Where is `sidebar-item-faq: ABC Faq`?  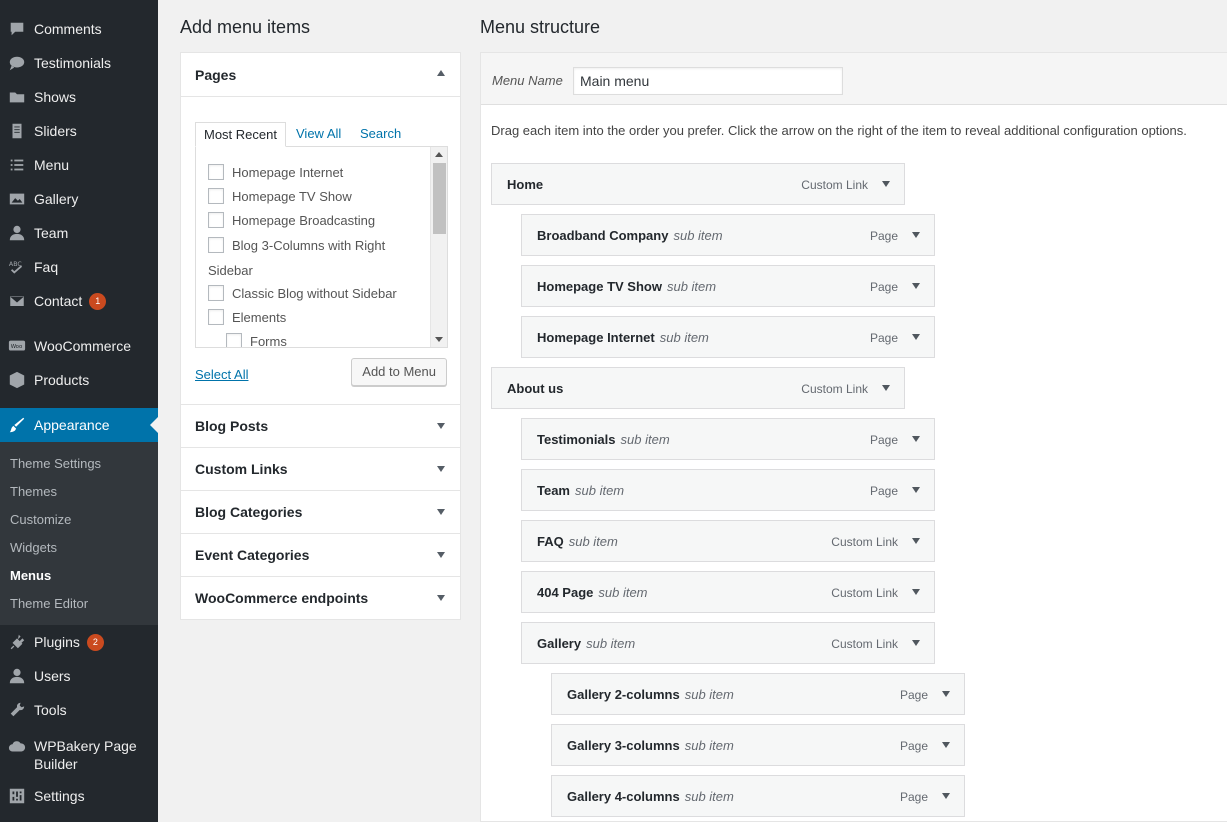
sidebar-item-faq: ABC Faq is located at coordinates (79, 267).